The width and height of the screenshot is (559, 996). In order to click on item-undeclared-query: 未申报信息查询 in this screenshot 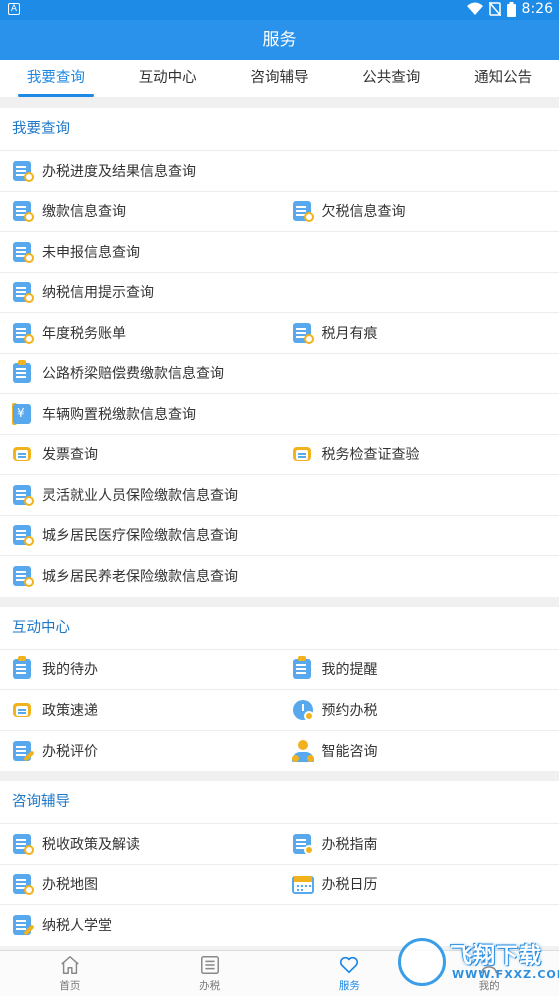, I will do `click(279, 252)`.